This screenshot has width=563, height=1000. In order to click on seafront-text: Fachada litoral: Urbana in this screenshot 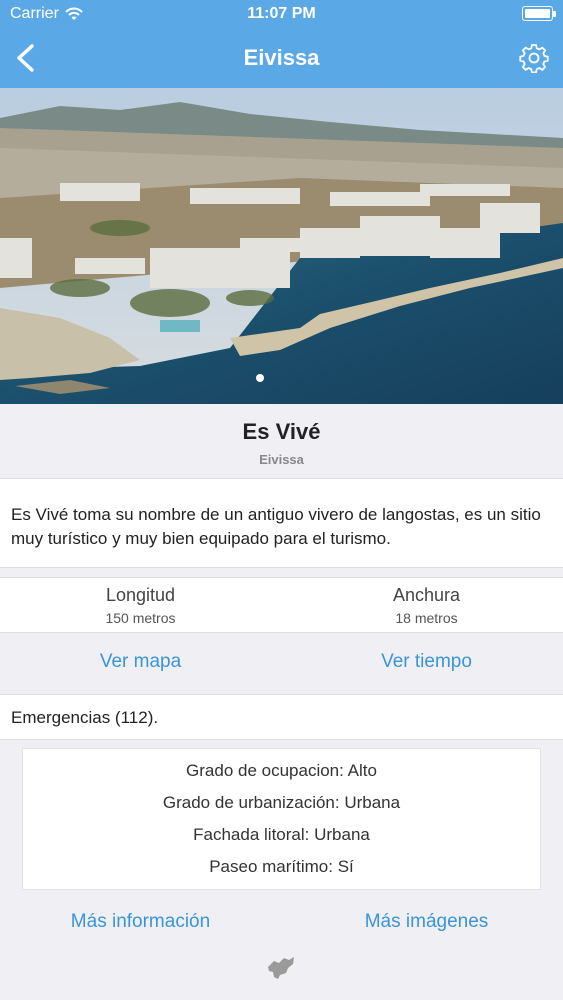, I will do `click(281, 834)`.